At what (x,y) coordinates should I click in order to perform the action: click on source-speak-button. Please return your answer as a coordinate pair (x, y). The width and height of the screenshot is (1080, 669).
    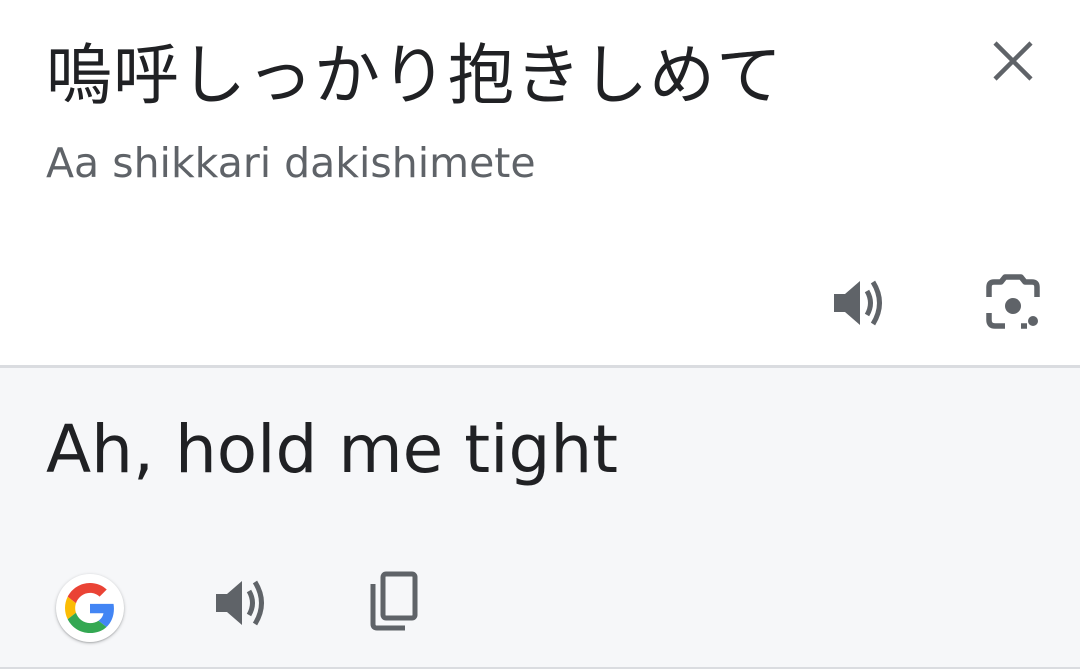
    Looking at the image, I should click on (859, 303).